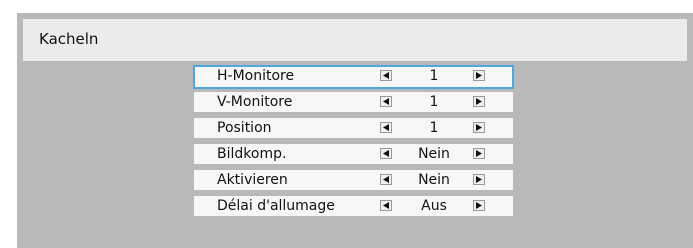 The height and width of the screenshot is (248, 693). I want to click on menu-row-label: Position, so click(244, 128).